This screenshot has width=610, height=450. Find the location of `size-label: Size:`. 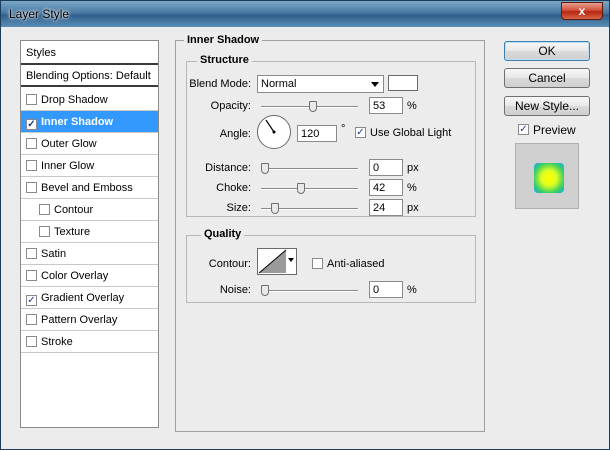

size-label: Size: is located at coordinates (238, 208).